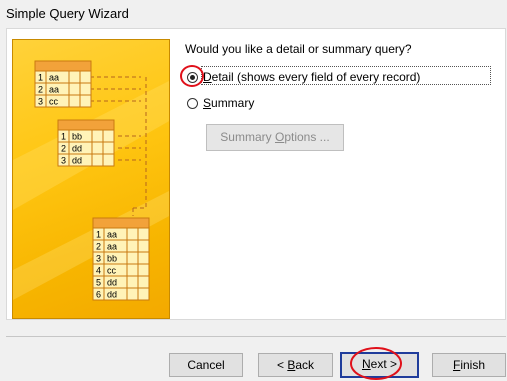 This screenshot has width=507, height=381. What do you see at coordinates (98, 271) in the screenshot?
I see `table-cell-id: 4` at bounding box center [98, 271].